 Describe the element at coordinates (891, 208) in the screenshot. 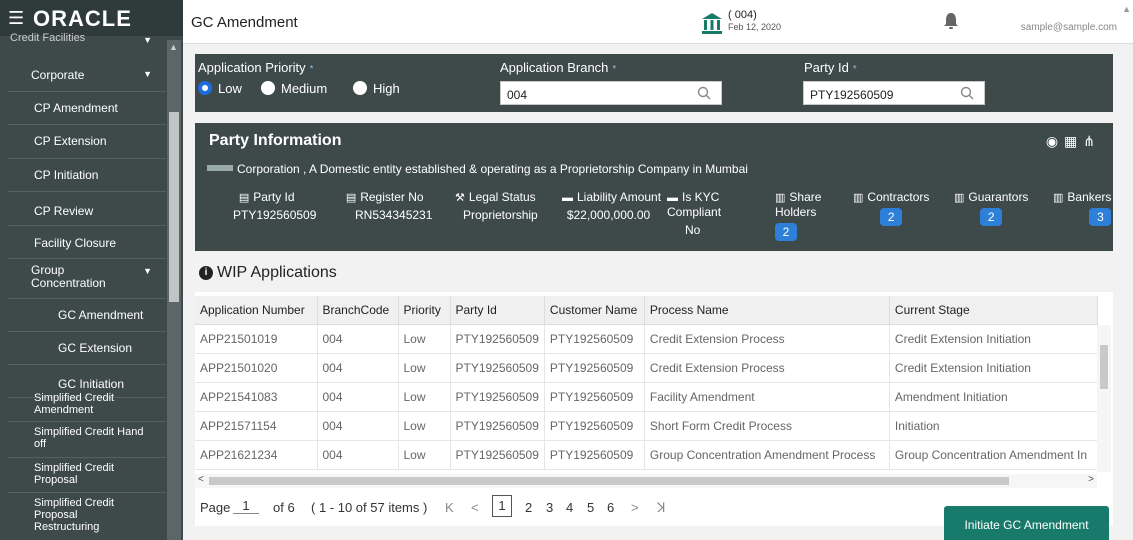

I see `contractors-info: ▥ Contractors 2` at that location.